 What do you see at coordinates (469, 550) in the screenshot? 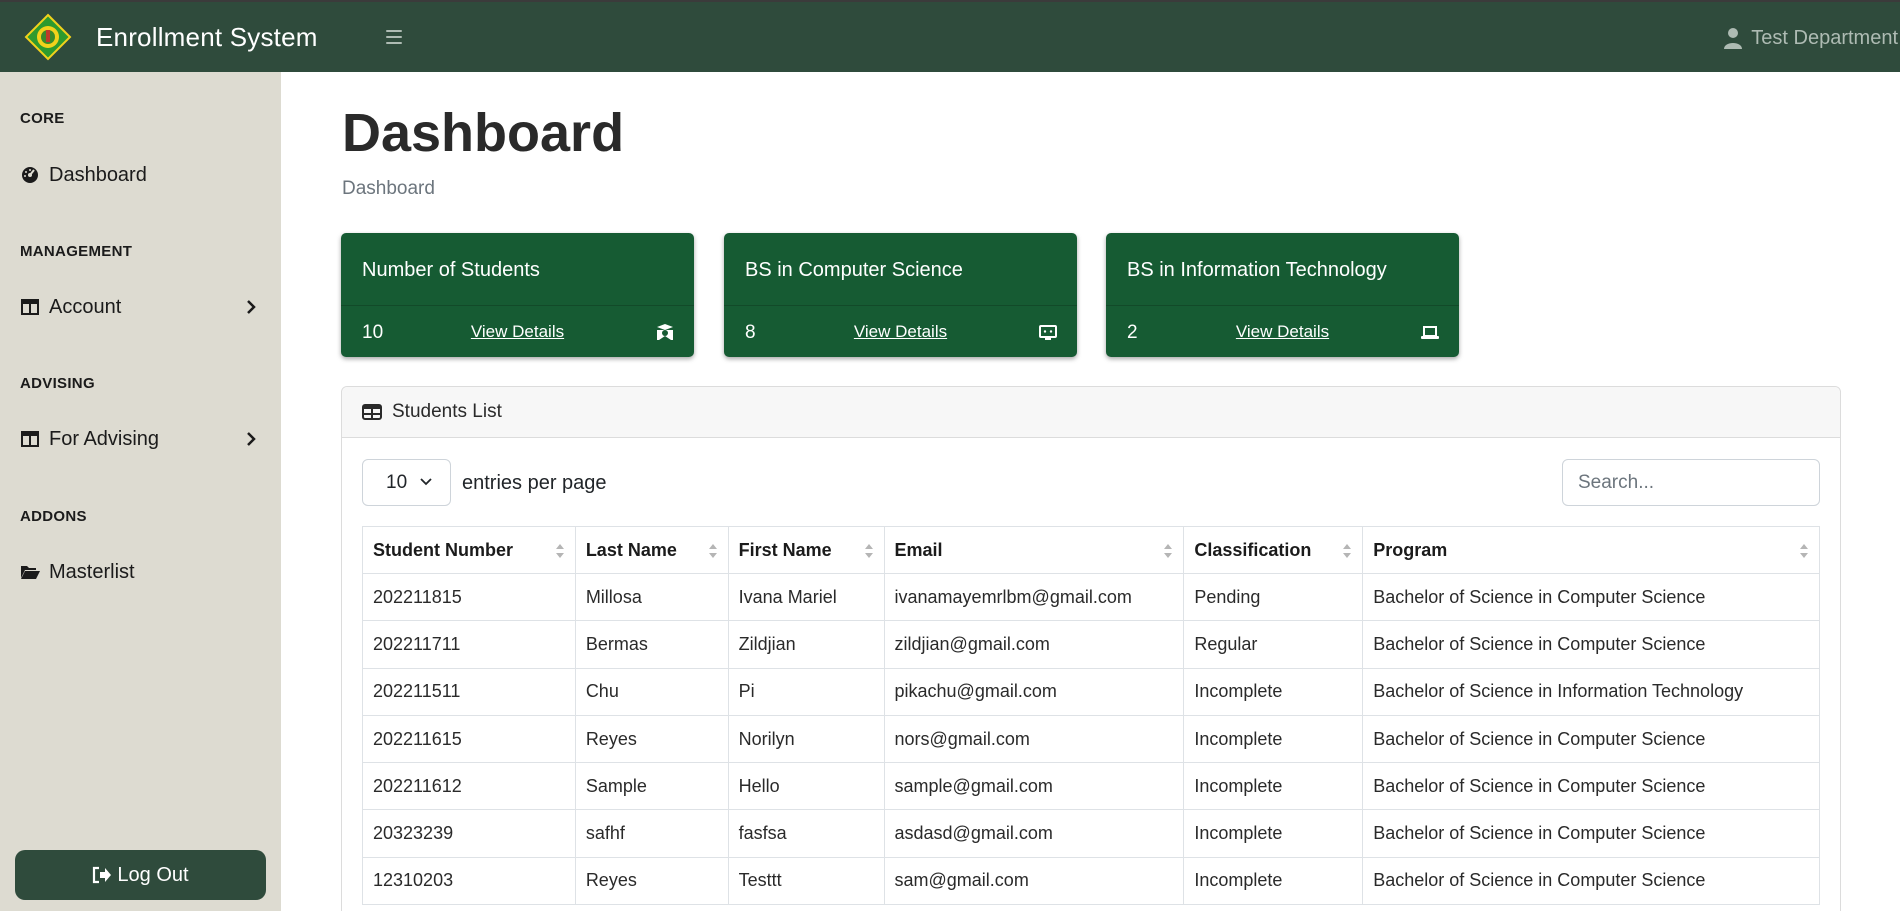
I see `column-header-student-number: Student Number` at bounding box center [469, 550].